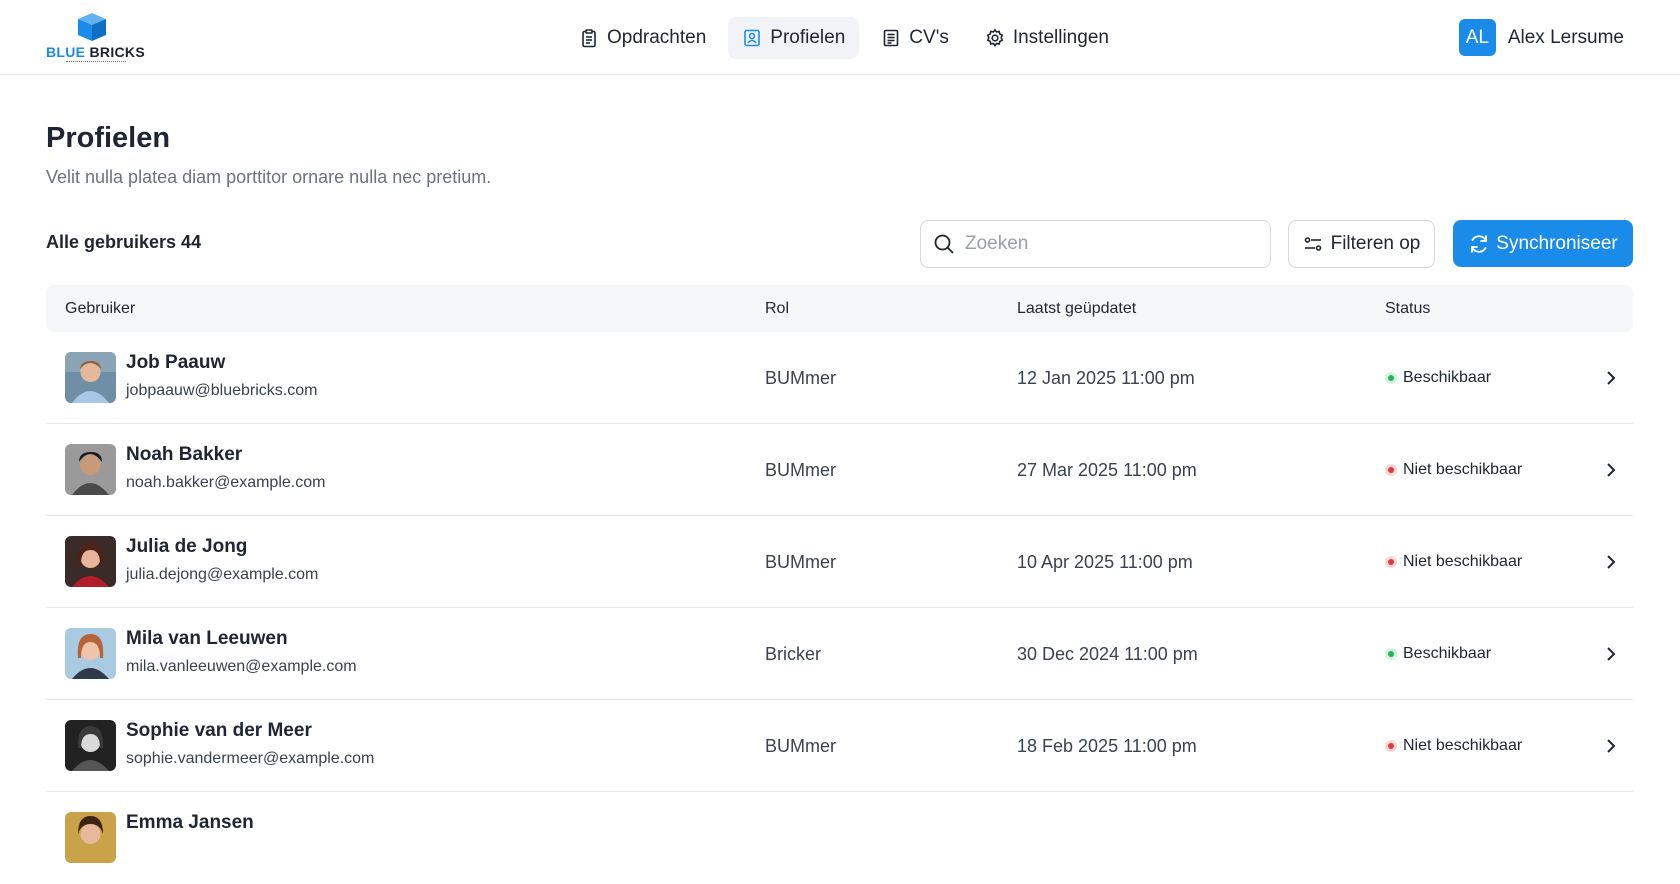 This screenshot has height=884, width=1680. I want to click on search-input, so click(1110, 244).